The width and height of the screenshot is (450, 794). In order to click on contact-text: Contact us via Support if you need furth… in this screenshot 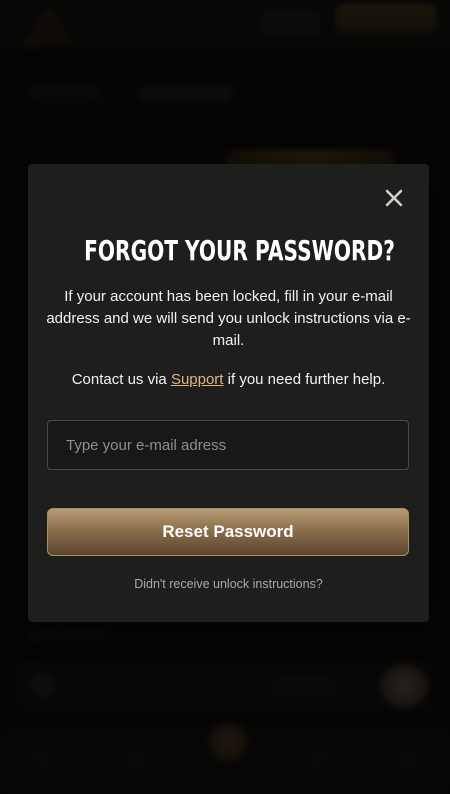, I will do `click(228, 380)`.